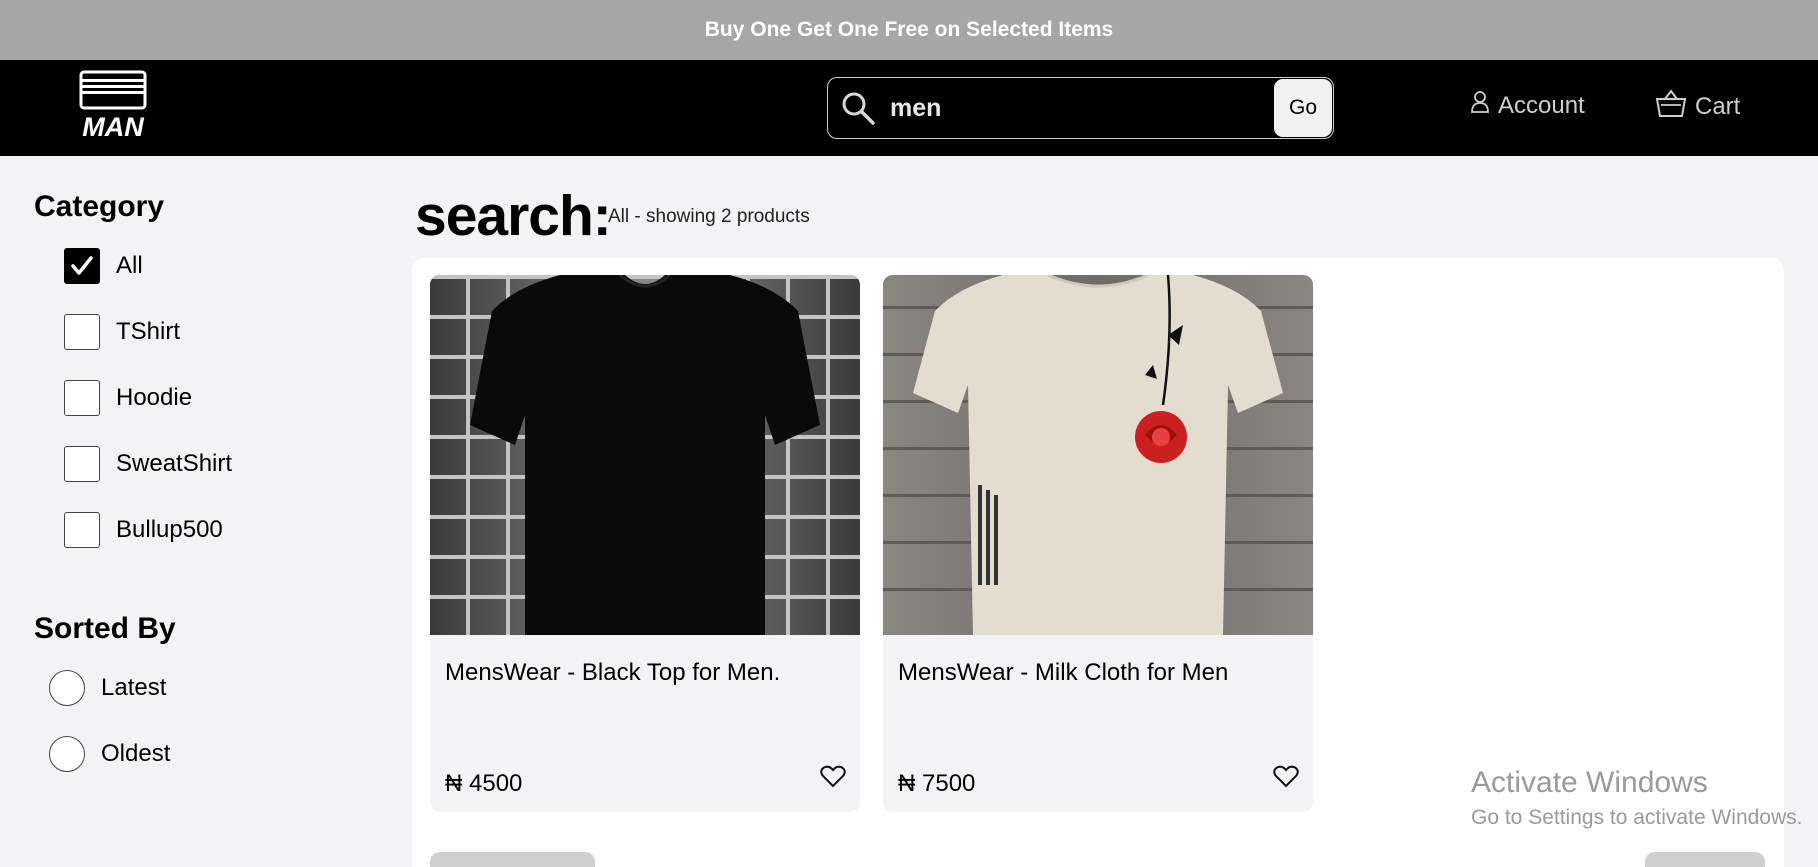 The image size is (1818, 867). I want to click on next-page-button, so click(1705, 859).